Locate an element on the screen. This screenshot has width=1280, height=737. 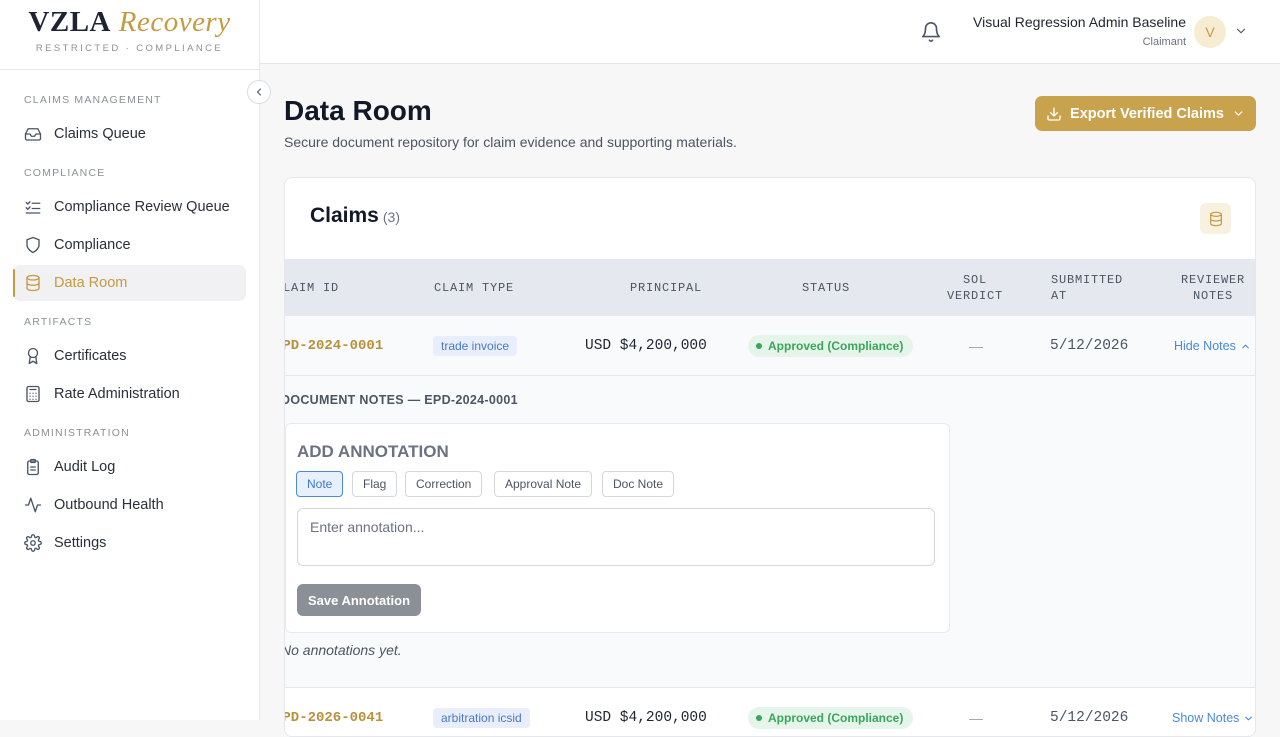
column-header-claim-id: CLAIM ID is located at coordinates (312, 288).